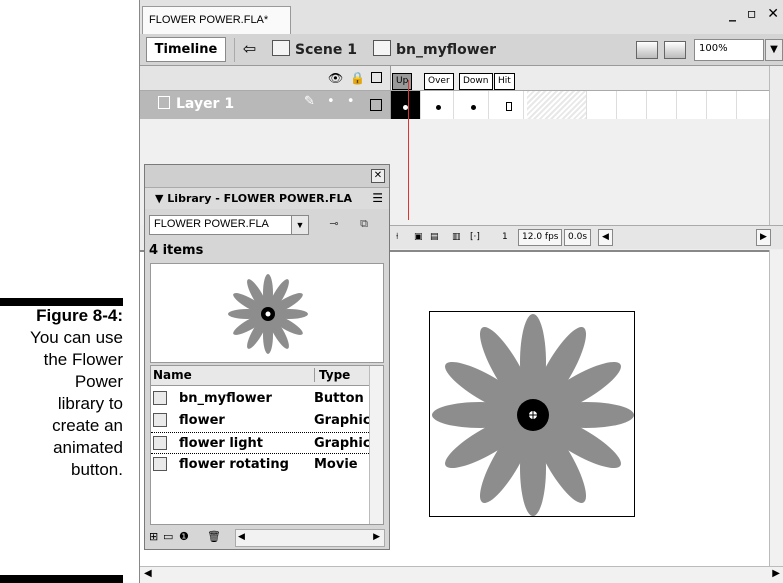 This screenshot has height=583, width=783. What do you see at coordinates (586, 105) in the screenshot?
I see `frames-row` at bounding box center [586, 105].